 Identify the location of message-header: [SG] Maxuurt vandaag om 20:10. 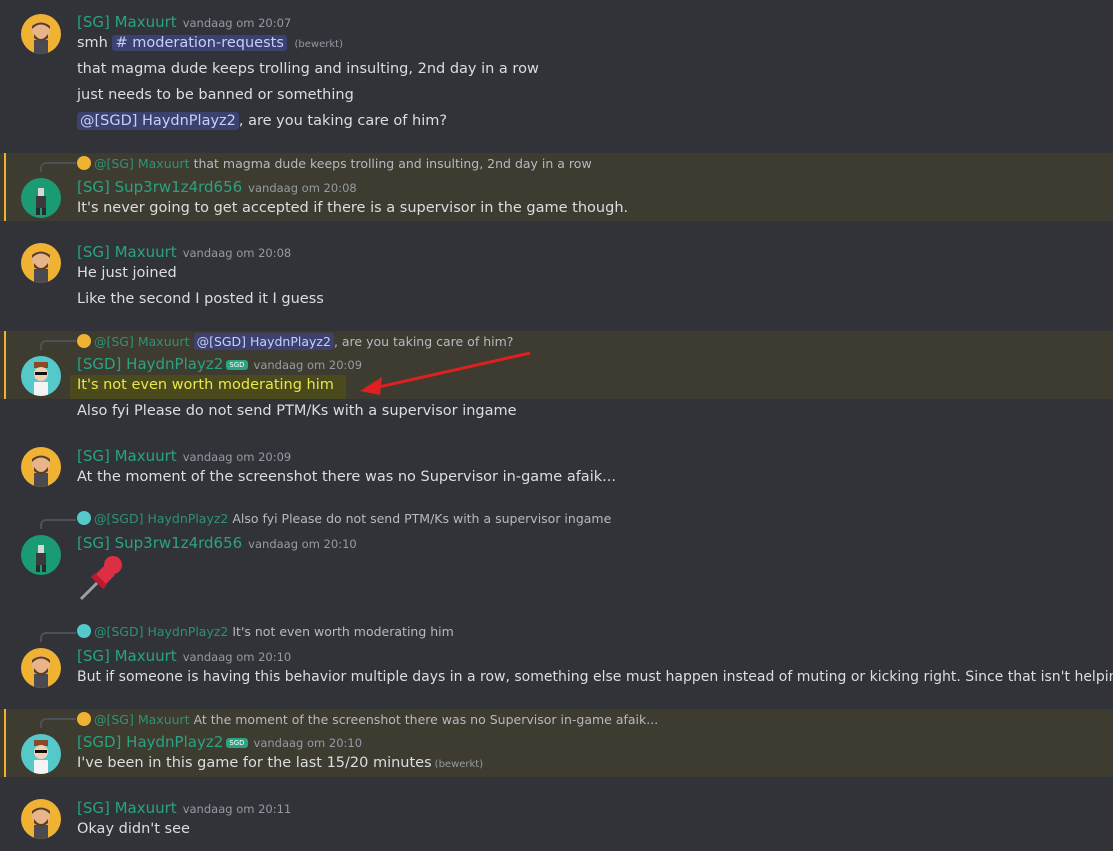
(184, 656).